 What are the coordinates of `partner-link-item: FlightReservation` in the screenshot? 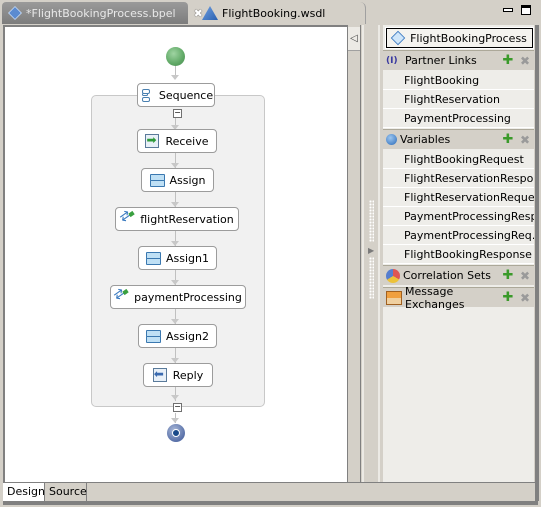 It's located at (458, 99).